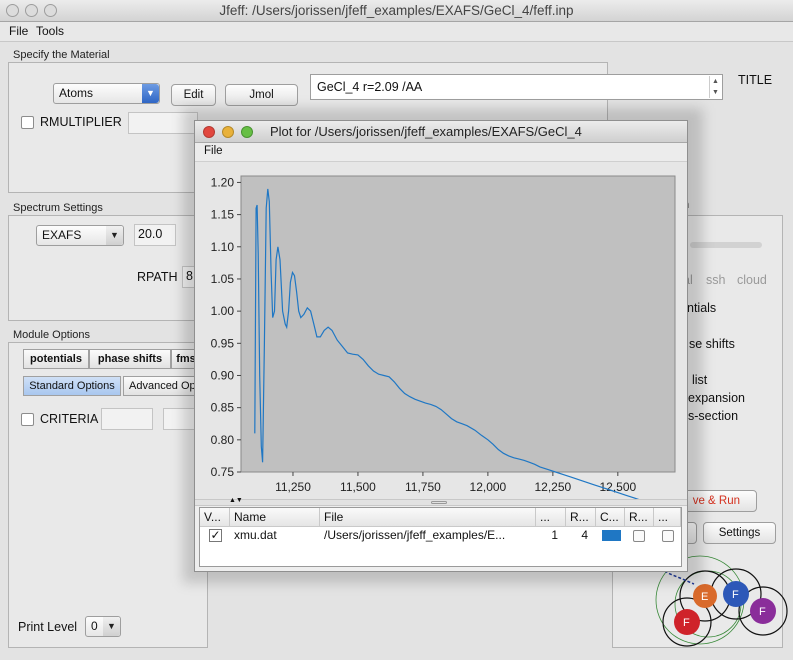 The height and width of the screenshot is (660, 793). What do you see at coordinates (516, 87) in the screenshot?
I see `title-input: GeCl_4 r=2.09 /AA ▲ ▼` at bounding box center [516, 87].